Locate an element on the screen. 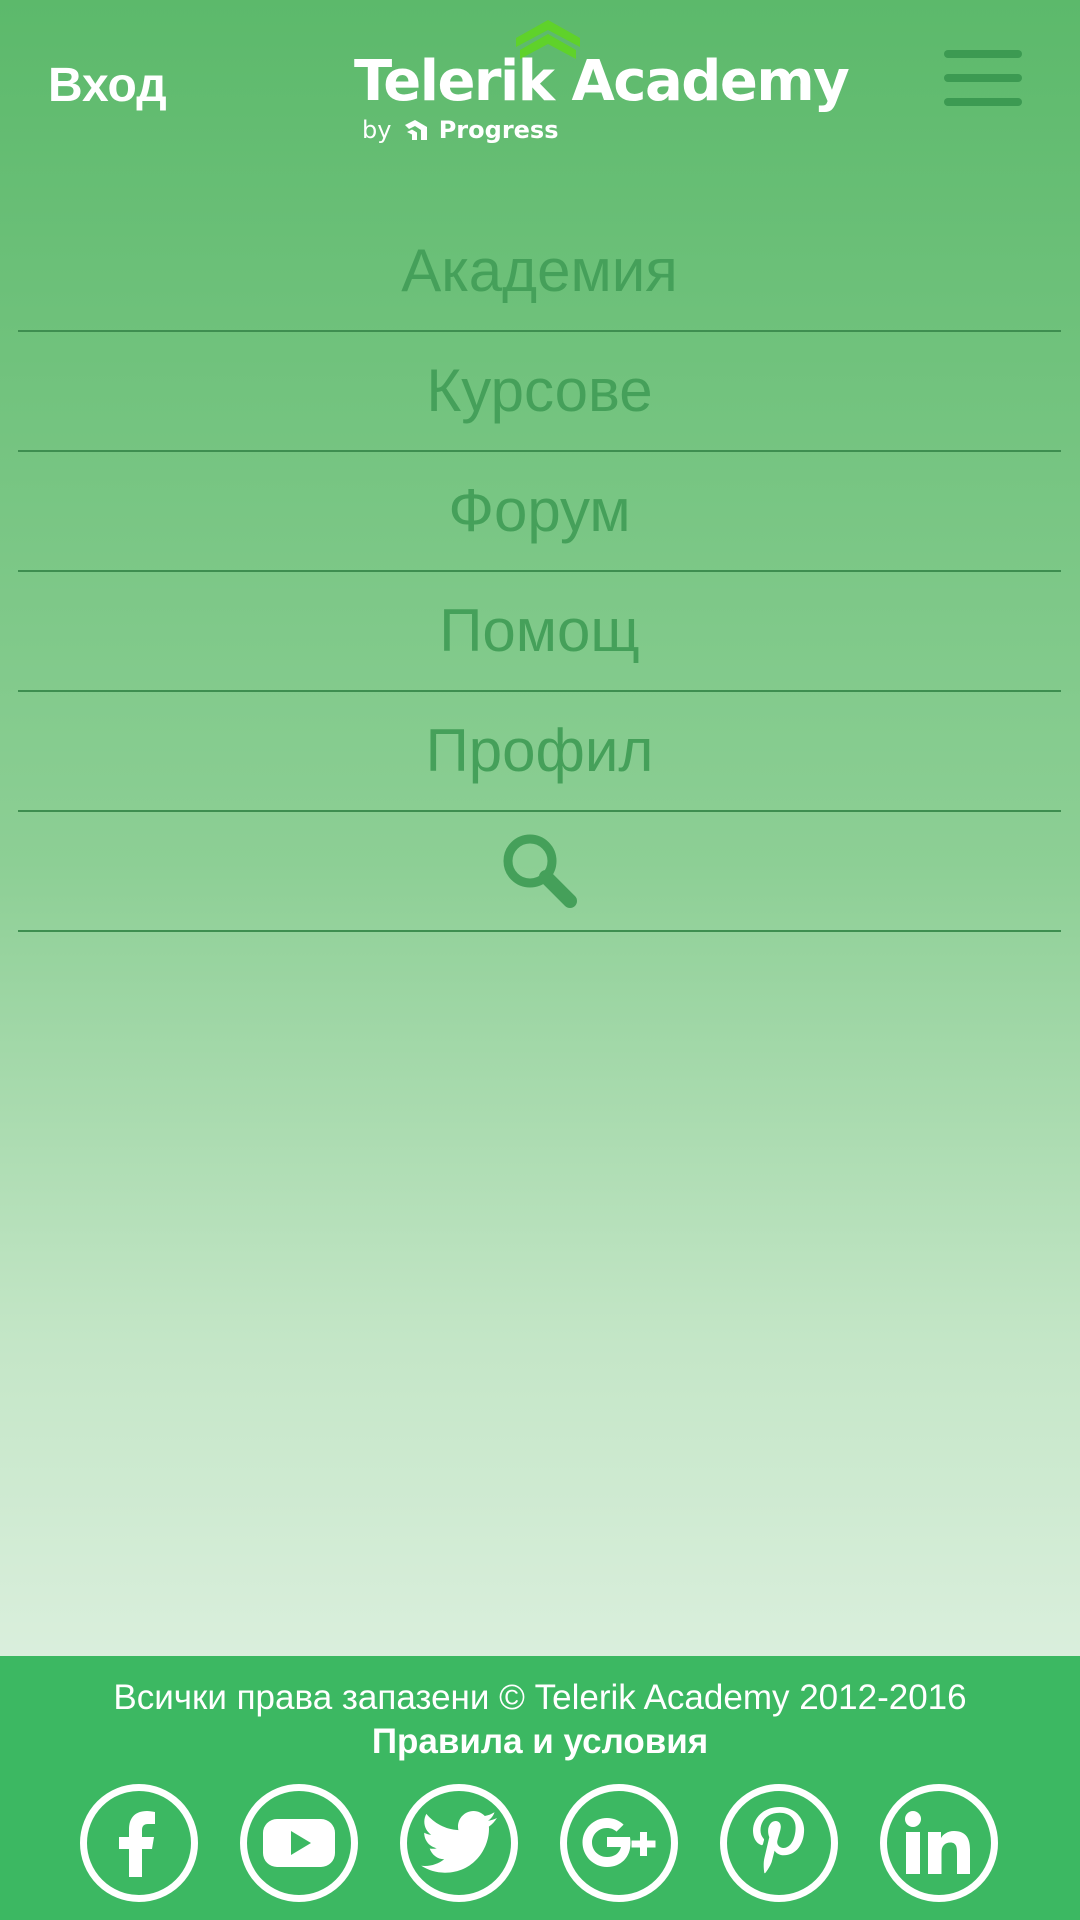 Image resolution: width=1080 pixels, height=1920 pixels. linkedin-icon is located at coordinates (937, 1842).